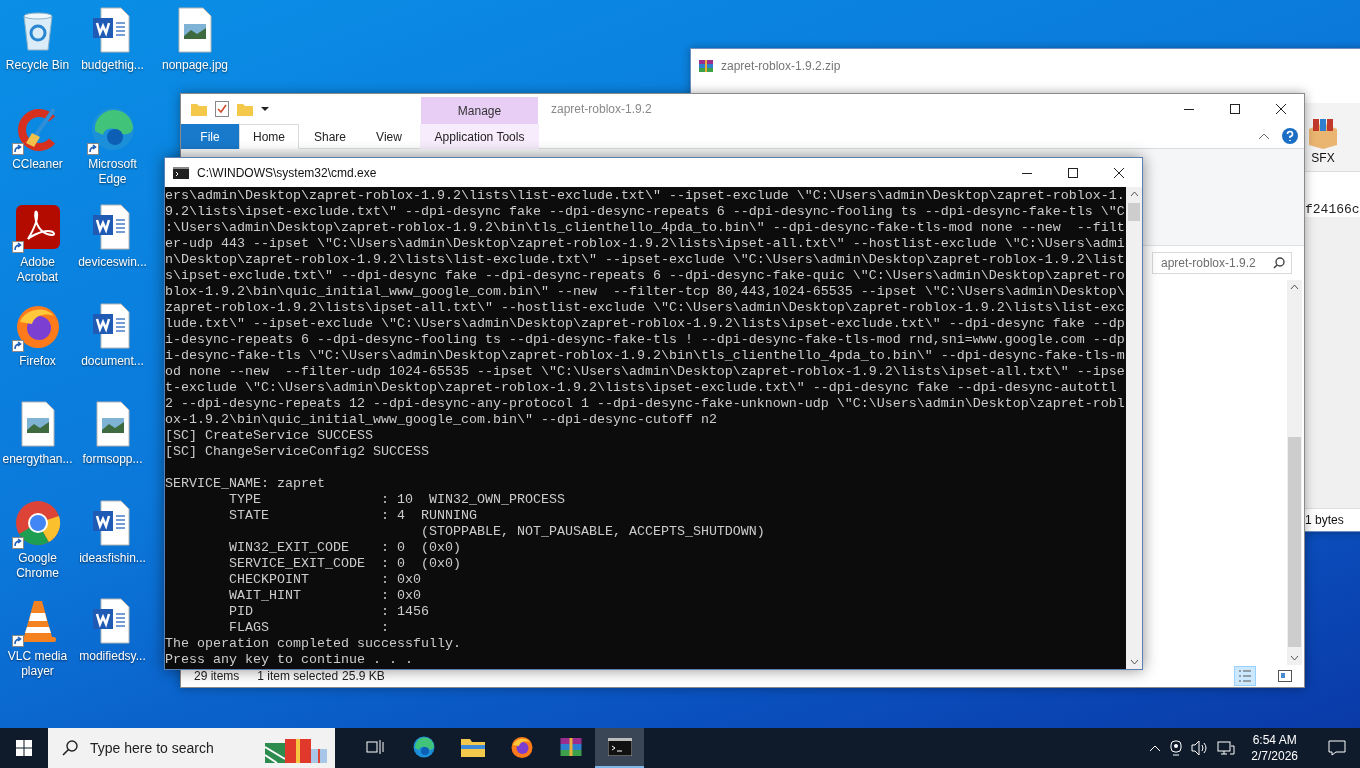  Describe the element at coordinates (265, 109) in the screenshot. I see `dropdown-caret-icon` at that location.